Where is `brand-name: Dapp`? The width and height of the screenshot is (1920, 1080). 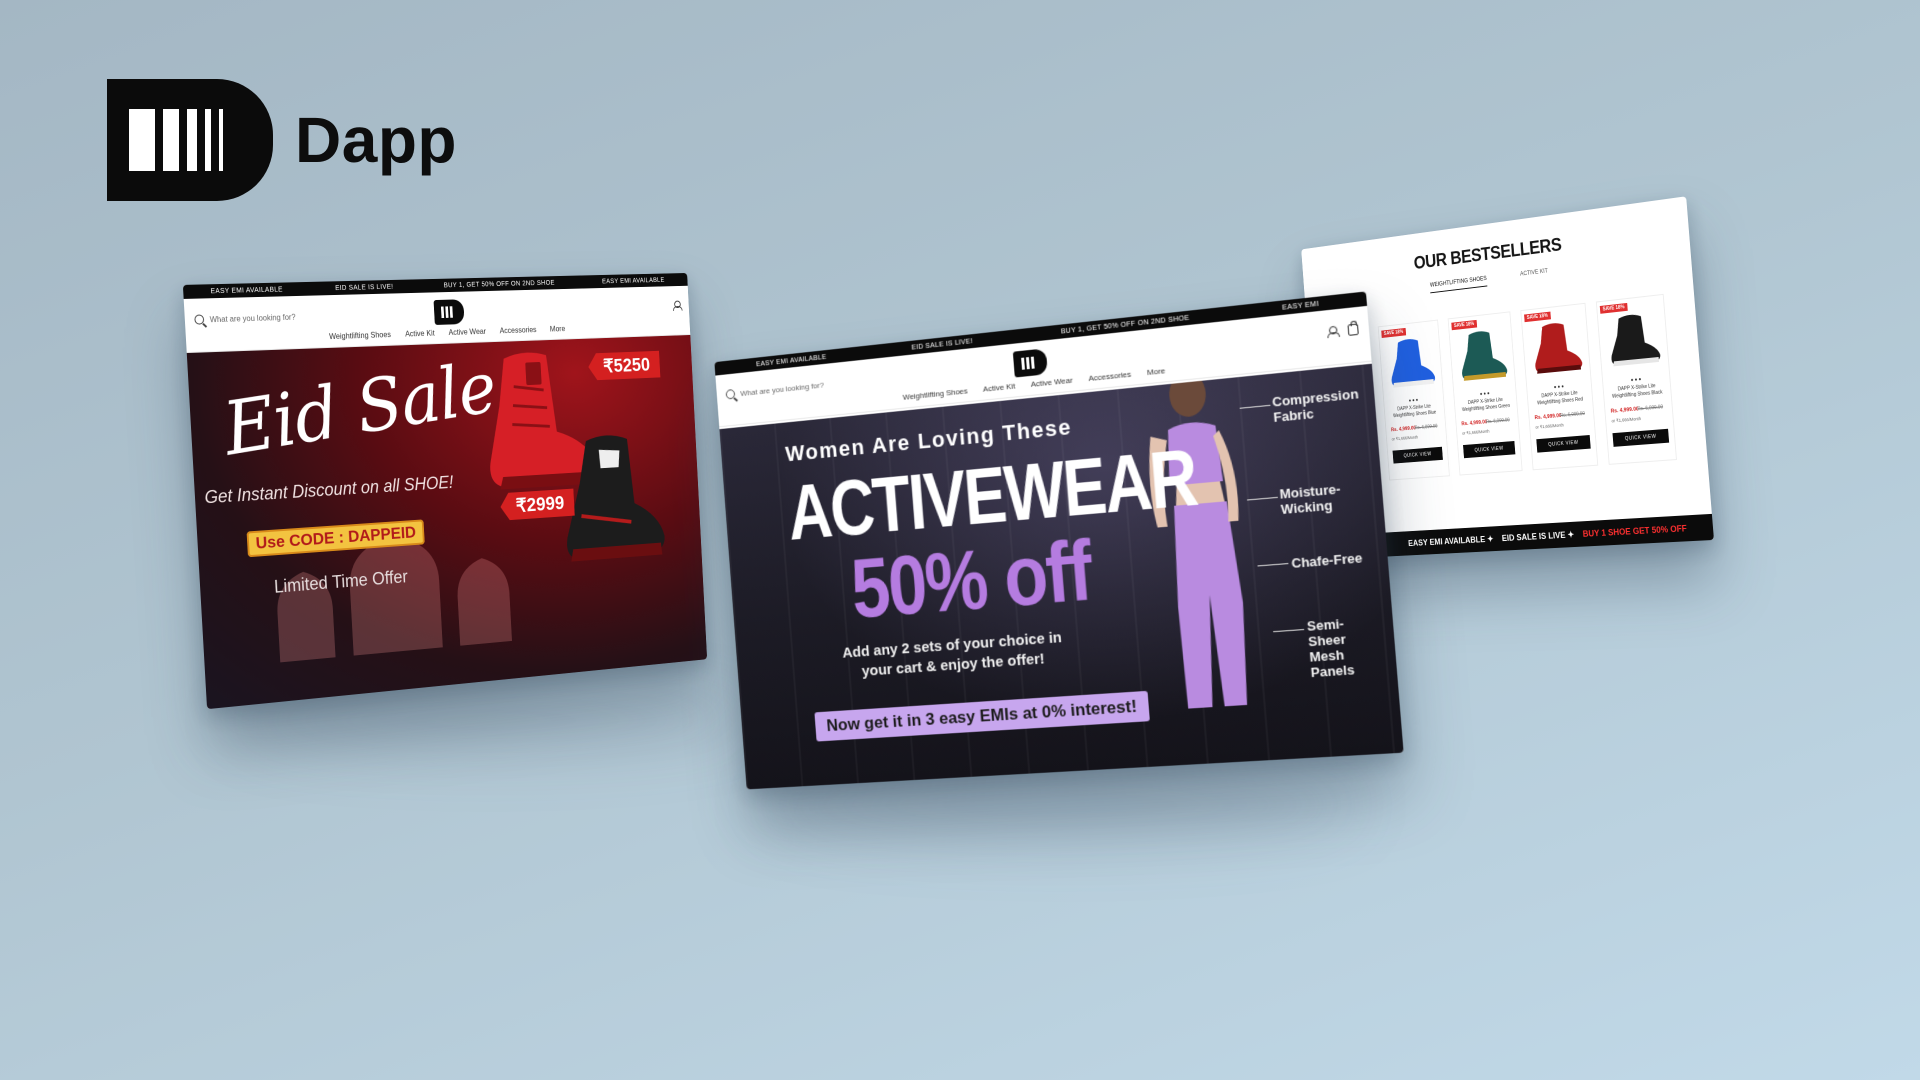
brand-name: Dapp is located at coordinates (376, 140).